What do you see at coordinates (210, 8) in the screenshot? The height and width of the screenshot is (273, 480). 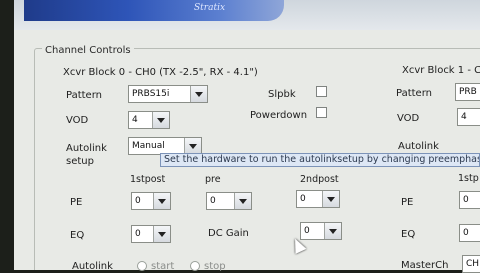 I see `brand-logo-text: Stratix` at bounding box center [210, 8].